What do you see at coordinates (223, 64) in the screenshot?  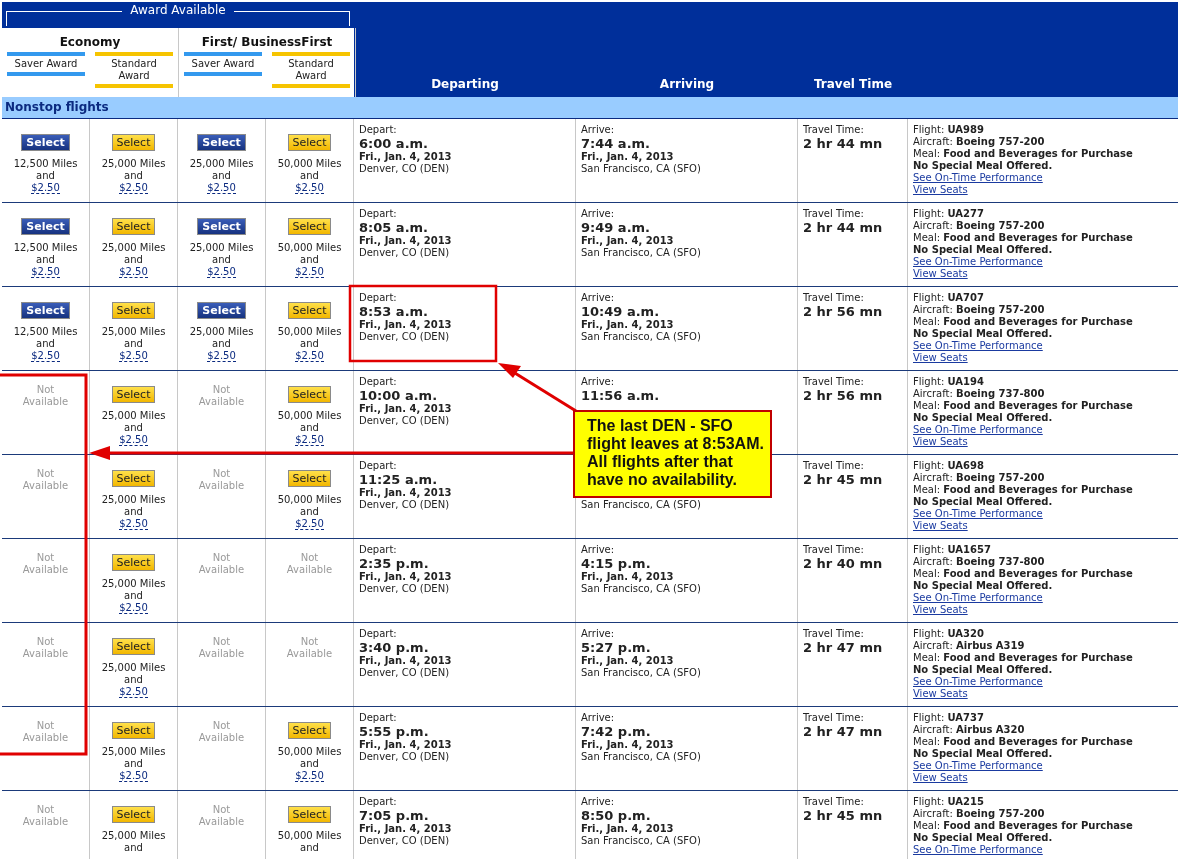 I see `award-type-label: Saver Award` at bounding box center [223, 64].